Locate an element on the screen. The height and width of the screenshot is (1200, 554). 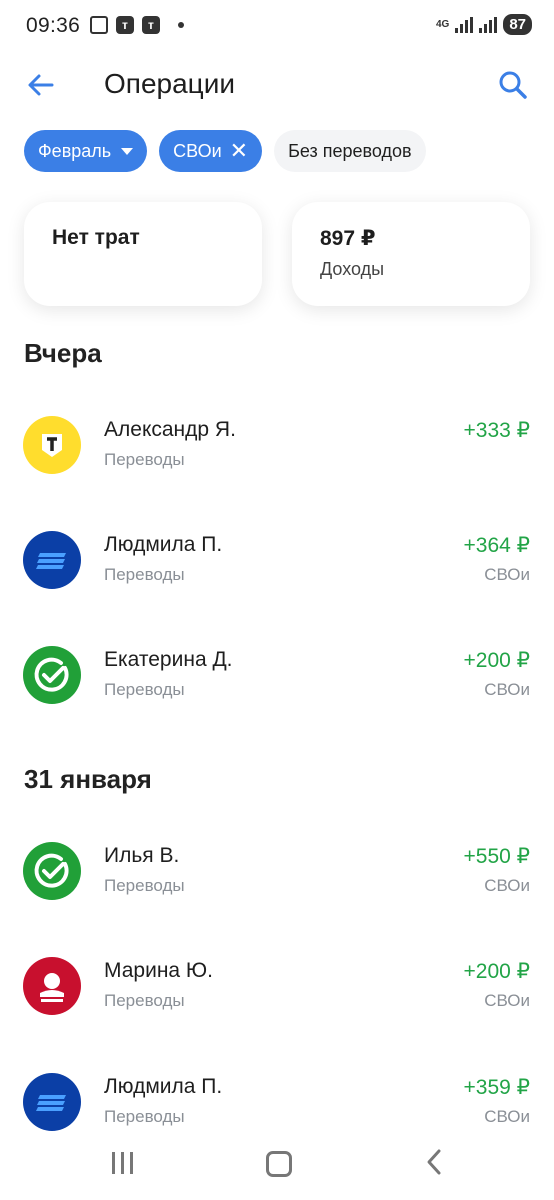
transaction-amount: +364 ₽ is located at coordinates (497, 545).